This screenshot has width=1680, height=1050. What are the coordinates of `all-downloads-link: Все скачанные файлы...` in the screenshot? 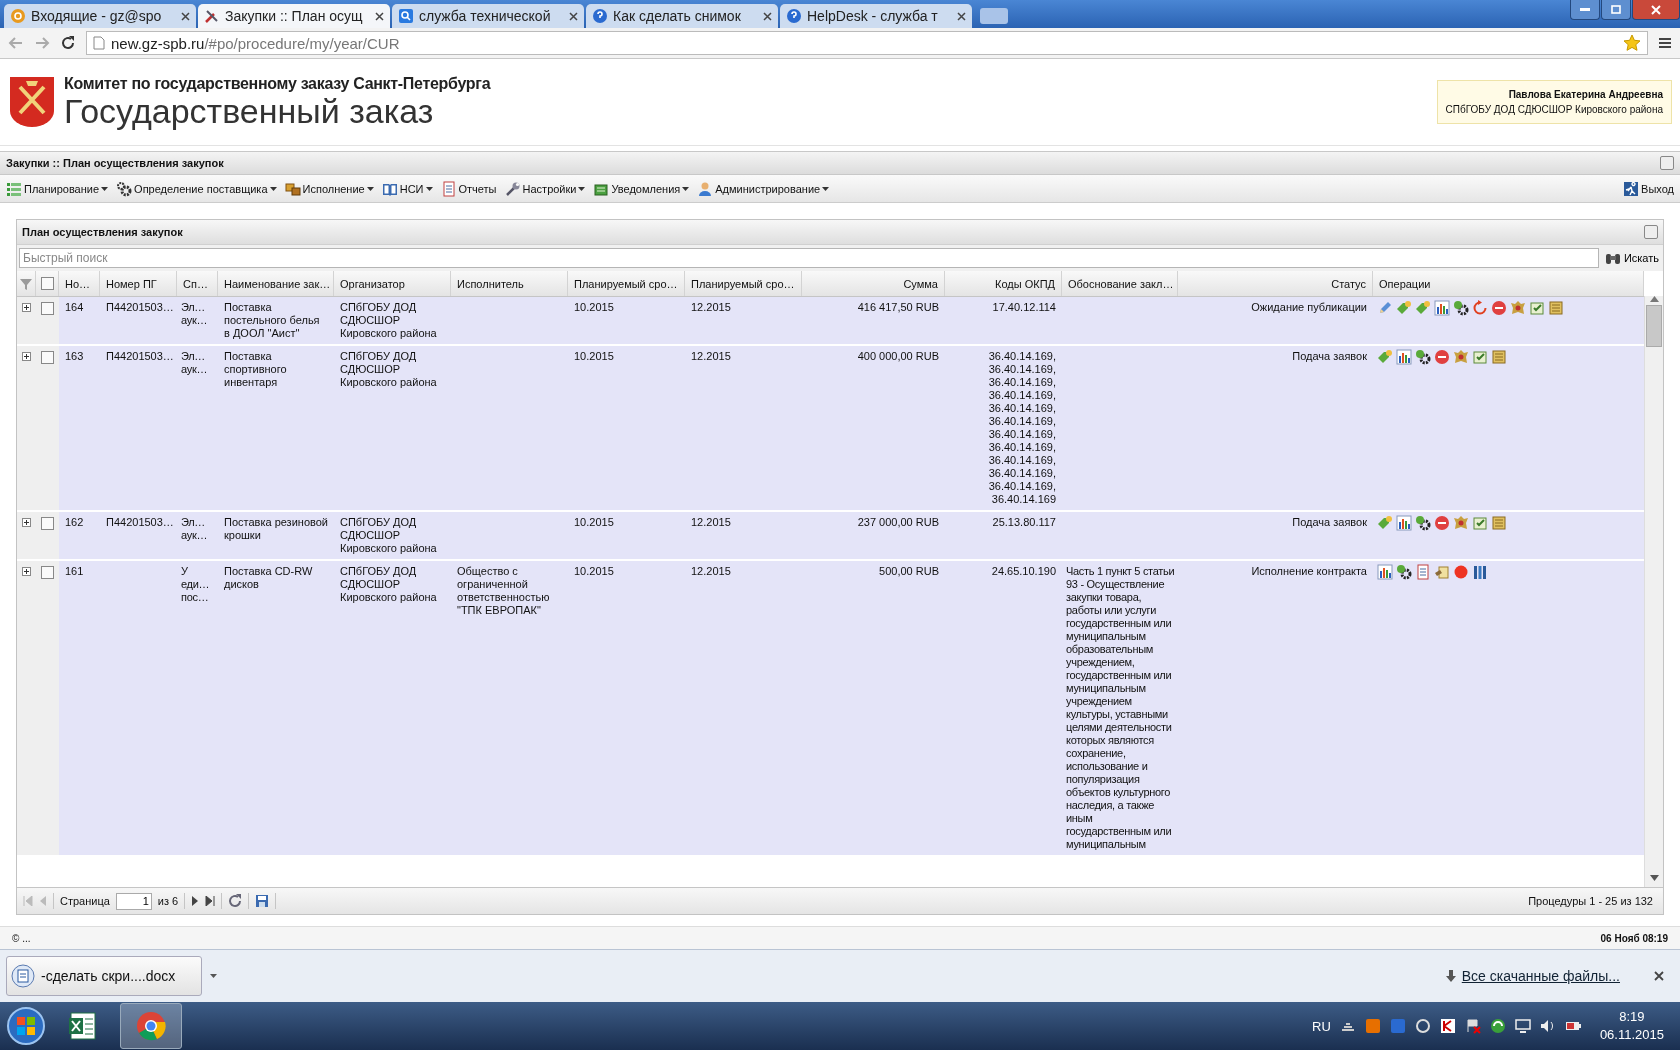 It's located at (1532, 976).